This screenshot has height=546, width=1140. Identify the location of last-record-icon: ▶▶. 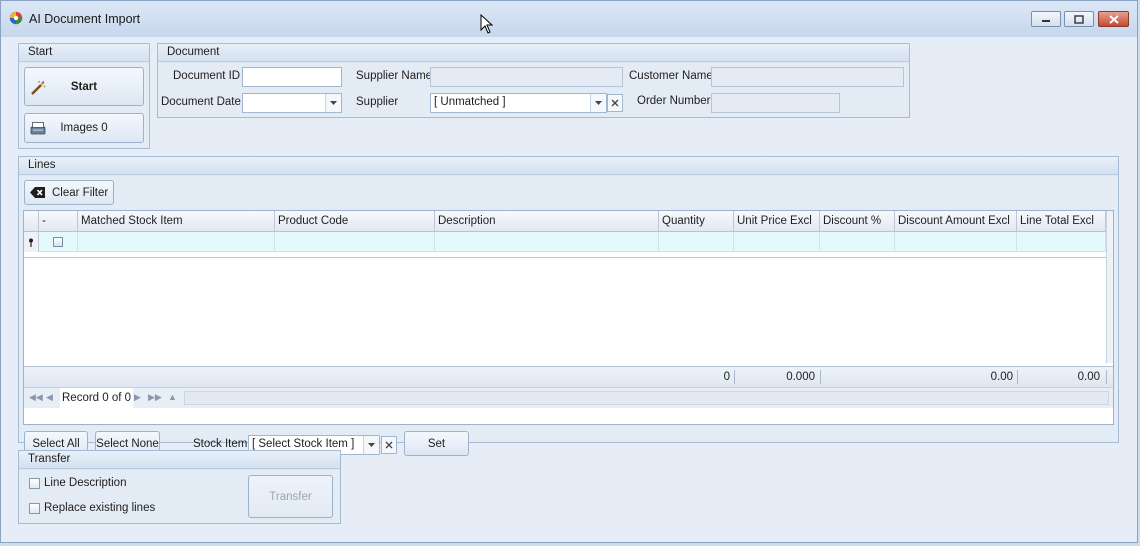
(155, 397).